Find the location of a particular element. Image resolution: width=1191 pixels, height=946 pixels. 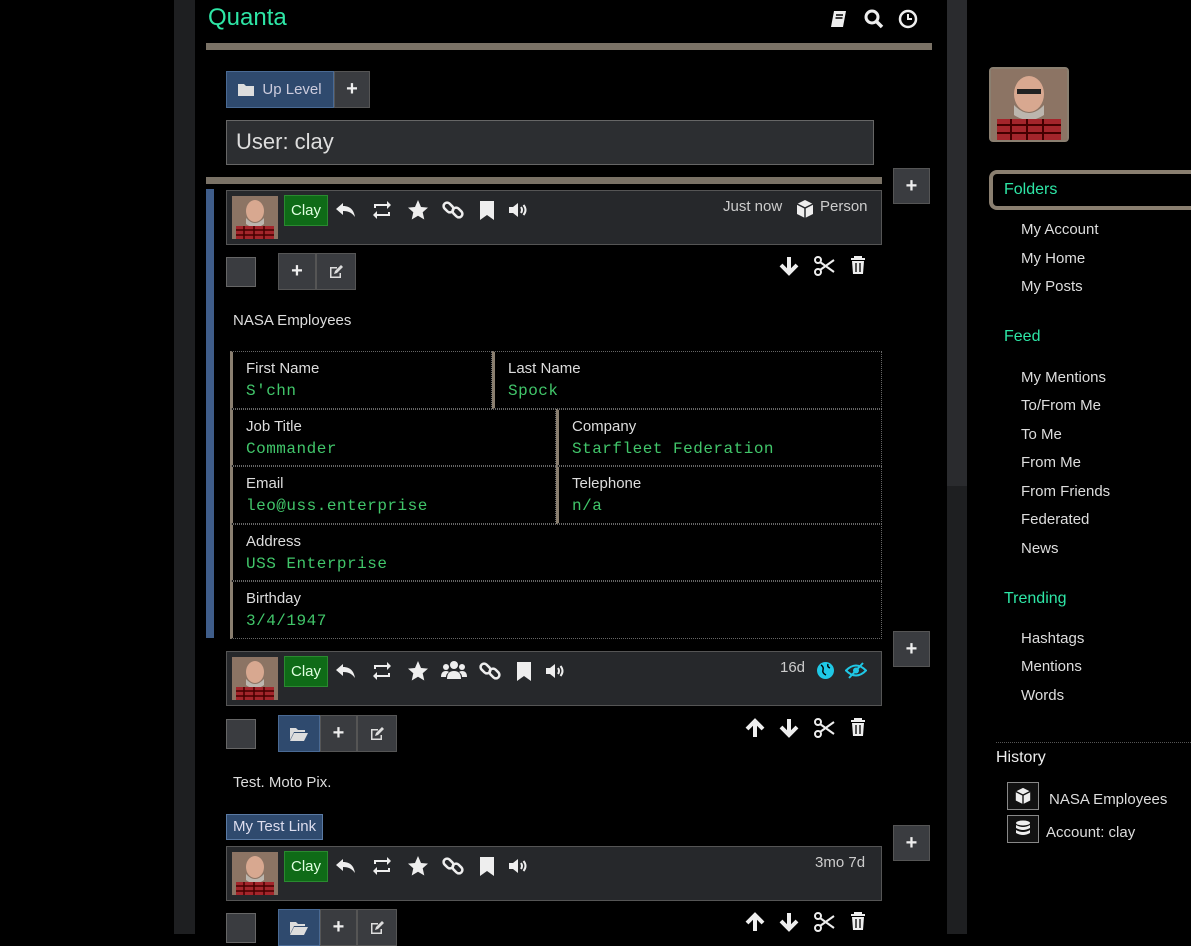

property-company: Company Starfleet Federation is located at coordinates (719, 437).